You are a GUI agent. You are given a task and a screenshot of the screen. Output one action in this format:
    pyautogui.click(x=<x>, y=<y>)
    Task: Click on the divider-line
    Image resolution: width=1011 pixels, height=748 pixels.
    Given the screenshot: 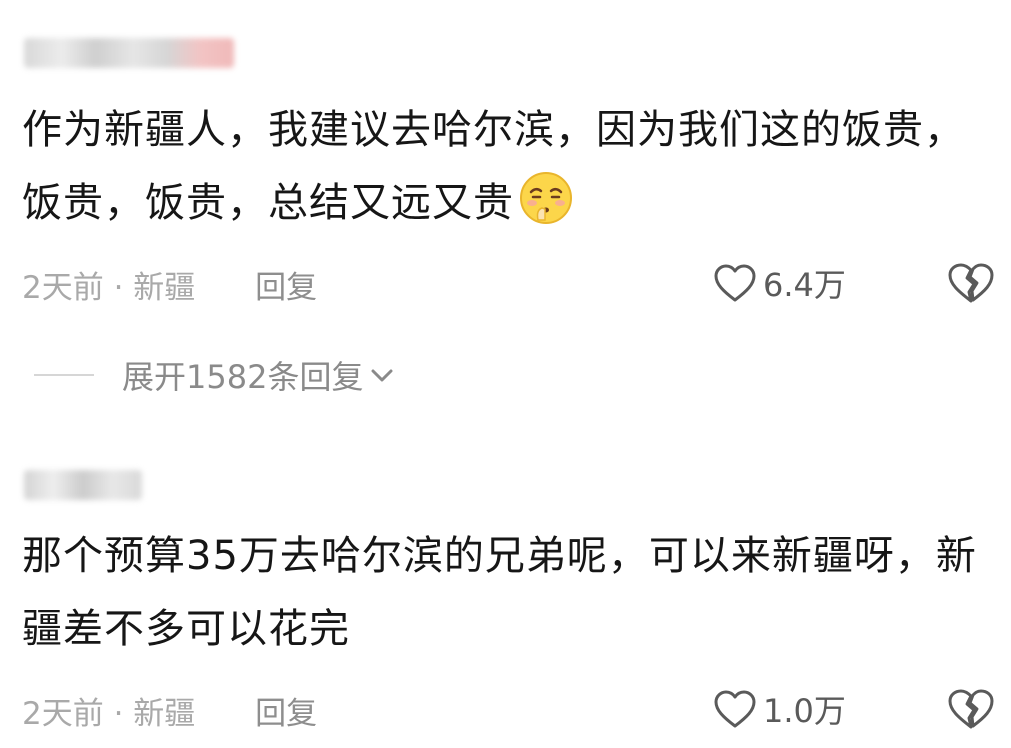 What is the action you would take?
    pyautogui.click(x=64, y=375)
    